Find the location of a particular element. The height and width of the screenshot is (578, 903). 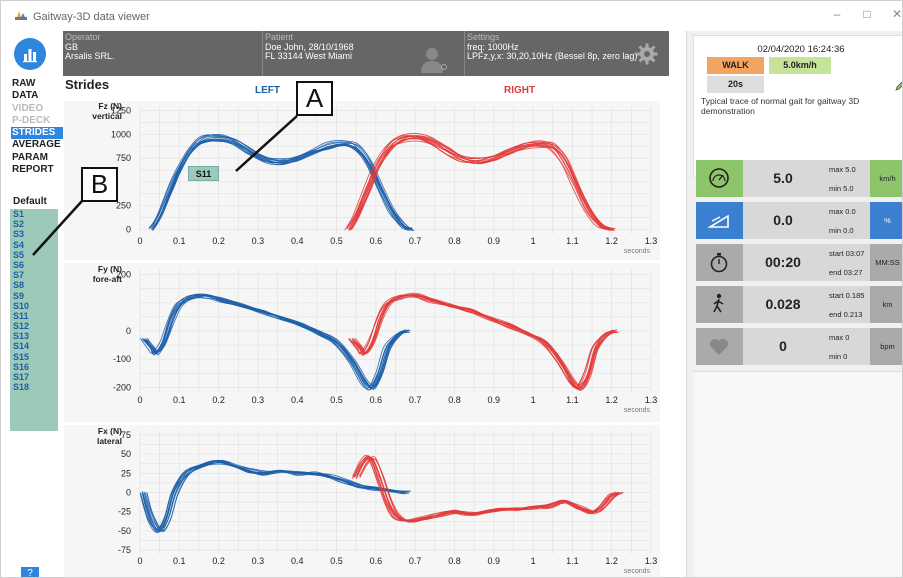

metric-row-mmss: 00:20 start 03:07 end 03:27 MM:SS is located at coordinates (799, 262).